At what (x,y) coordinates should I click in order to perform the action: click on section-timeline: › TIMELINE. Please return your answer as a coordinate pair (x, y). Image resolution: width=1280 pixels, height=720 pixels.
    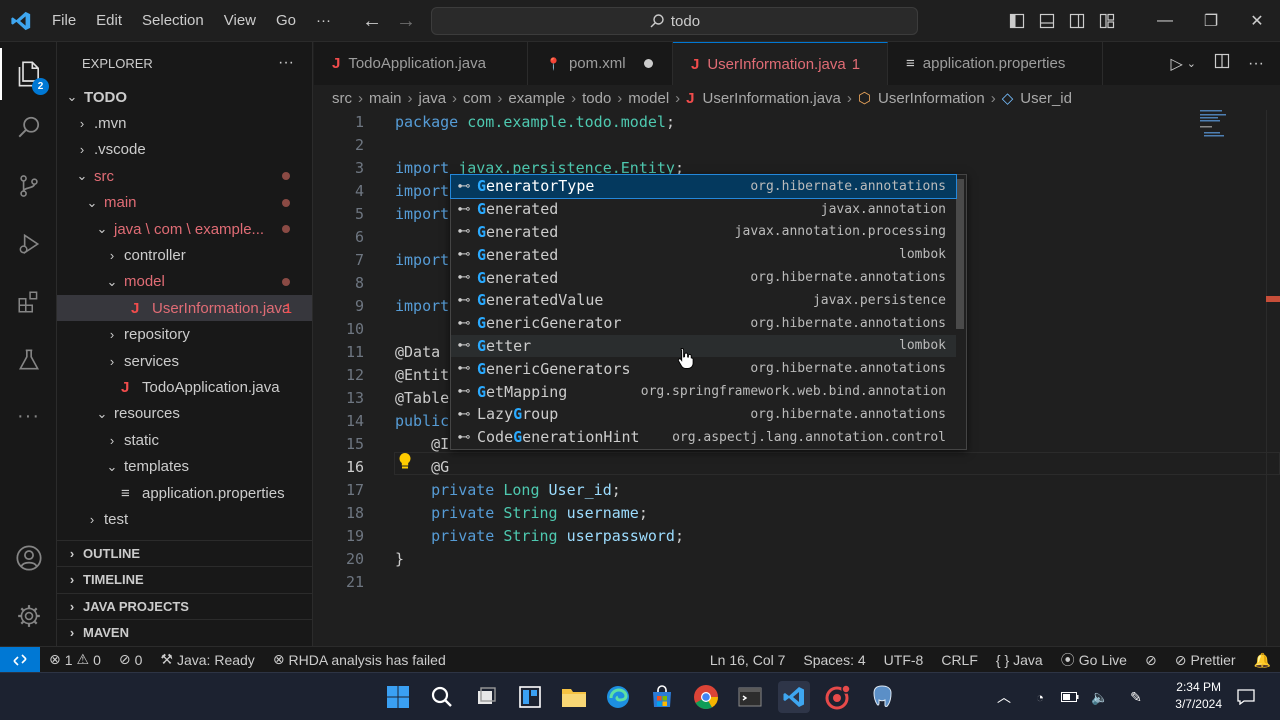
    Looking at the image, I should click on (184, 579).